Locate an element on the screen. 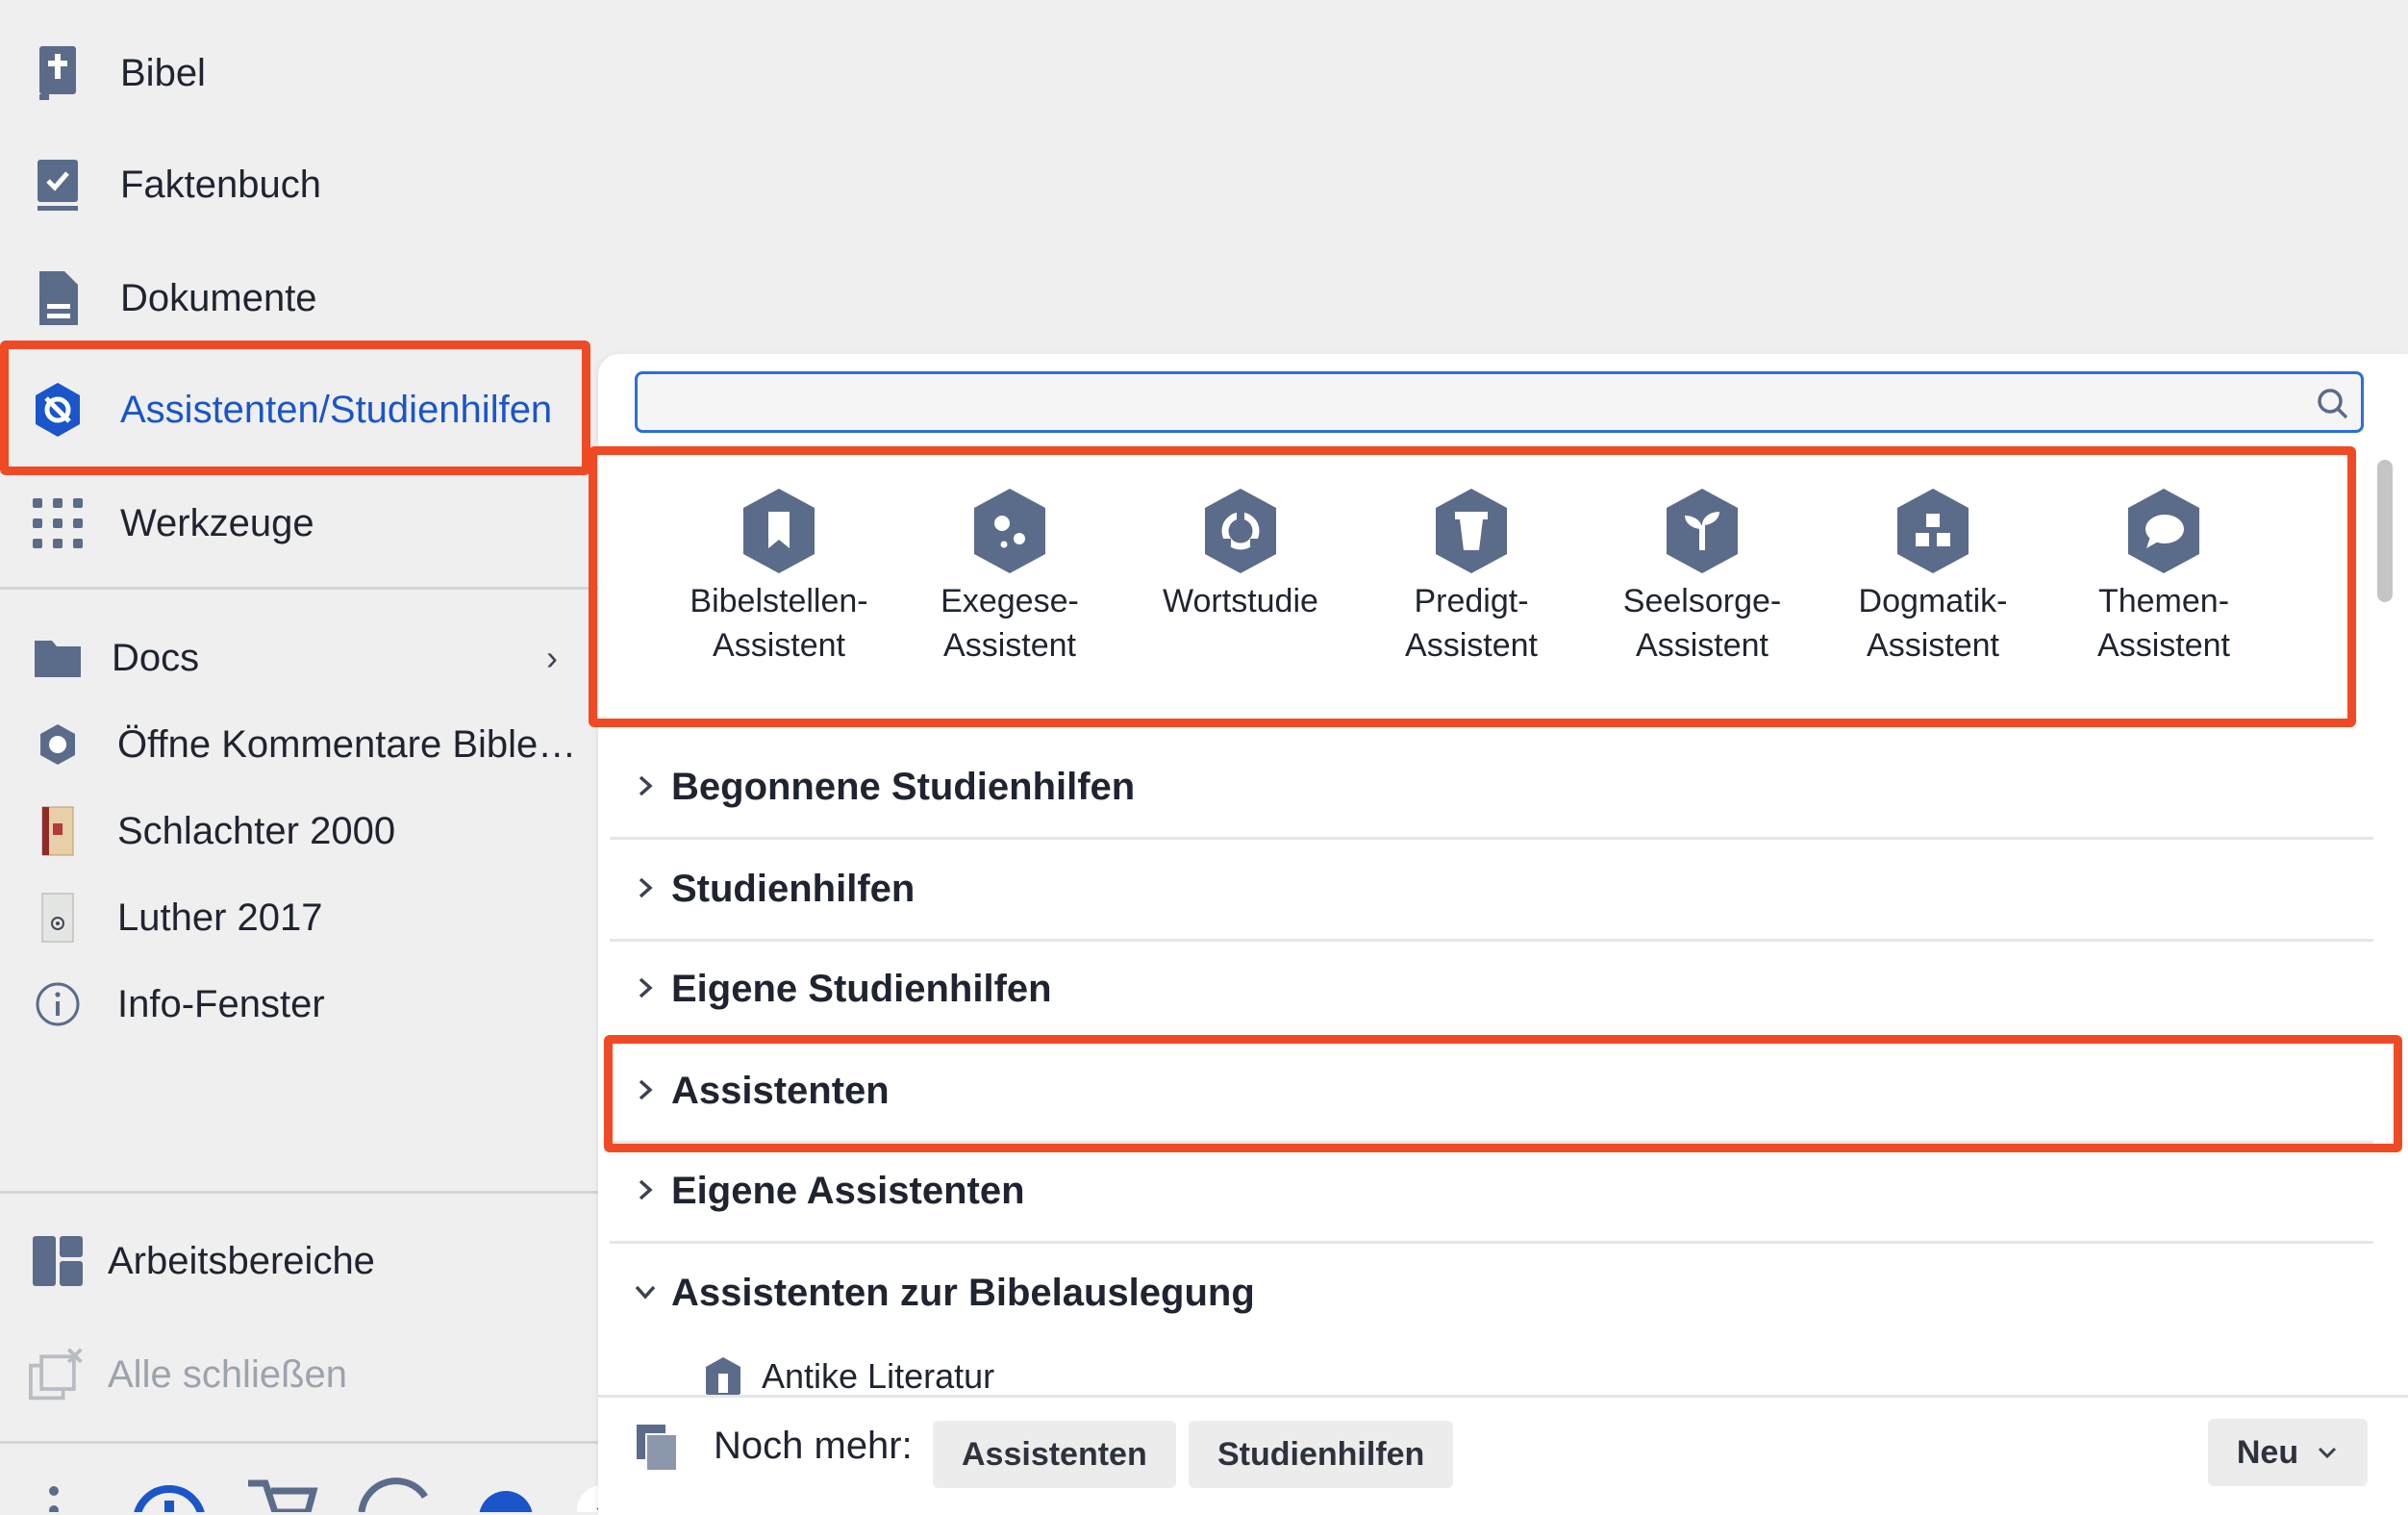 This screenshot has height=1515, width=2408. more-menu-icon is located at coordinates (54, 1499).